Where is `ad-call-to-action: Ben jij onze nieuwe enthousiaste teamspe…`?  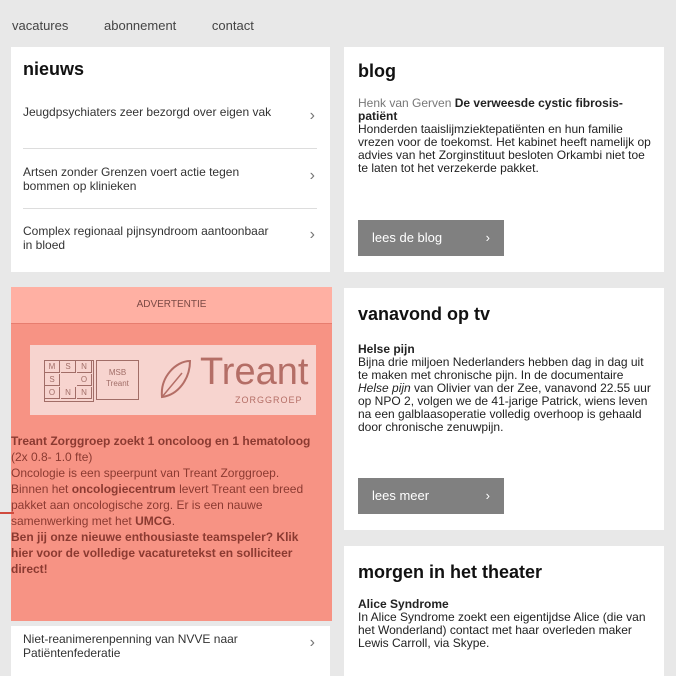
ad-call-to-action: Ben jij onze nieuwe enthousiaste teamspe… is located at coordinates (154, 553).